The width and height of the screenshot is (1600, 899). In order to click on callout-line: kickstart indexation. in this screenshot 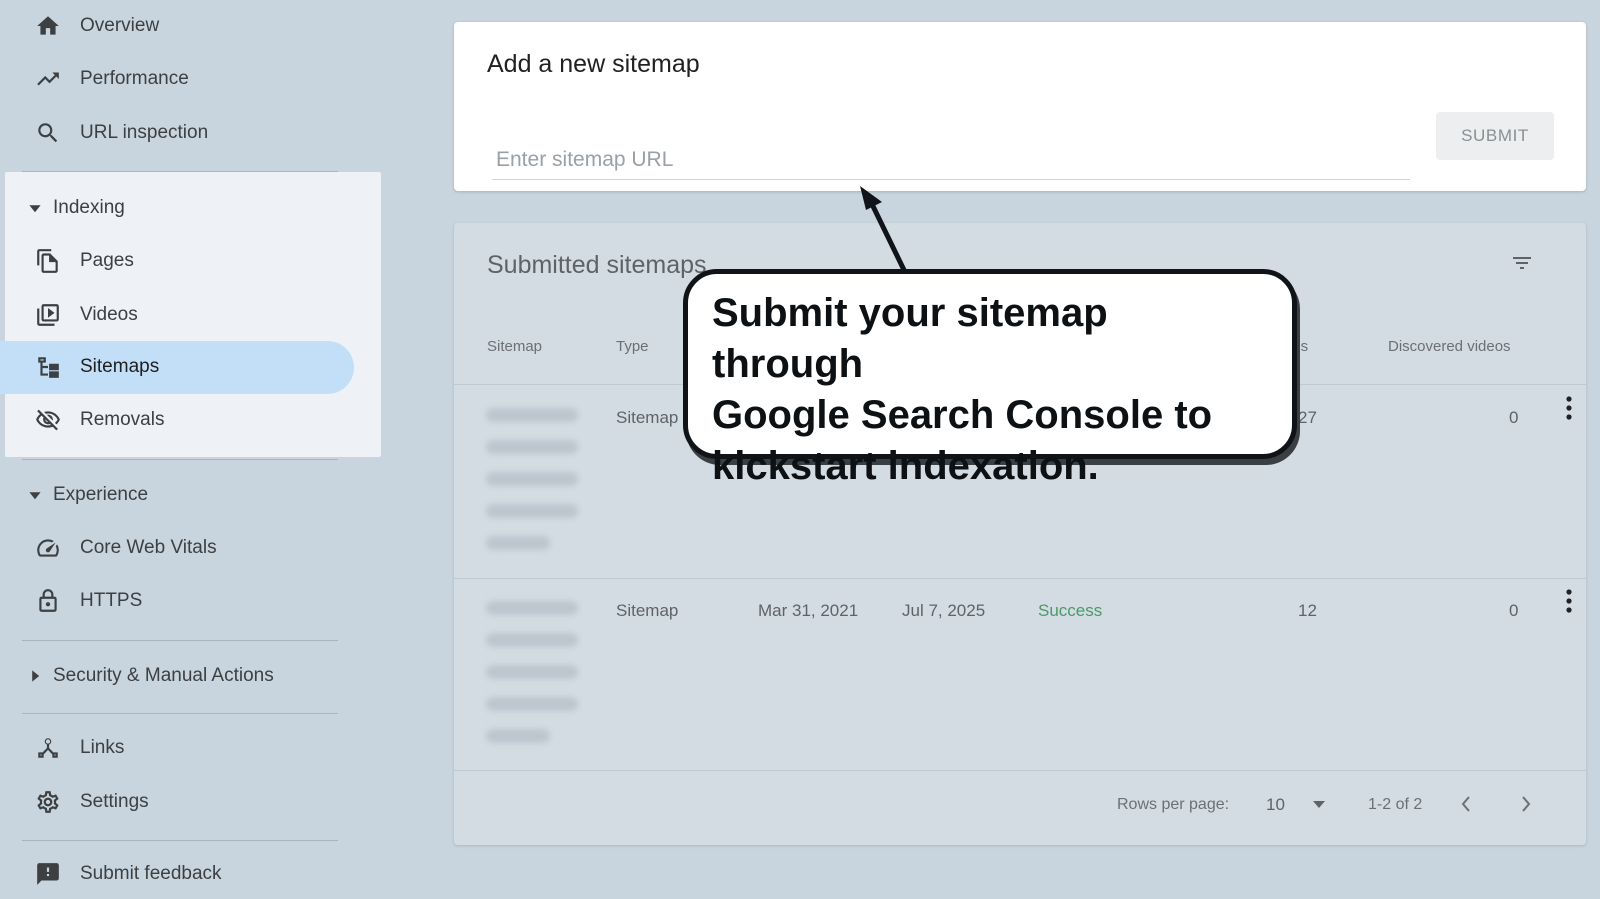, I will do `click(905, 466)`.